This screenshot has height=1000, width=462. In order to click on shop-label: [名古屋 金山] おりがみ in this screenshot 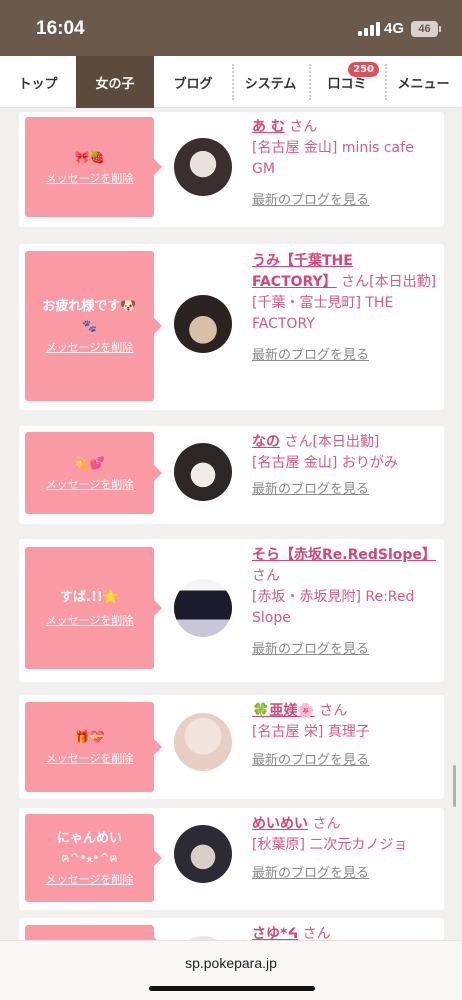, I will do `click(325, 463)`.